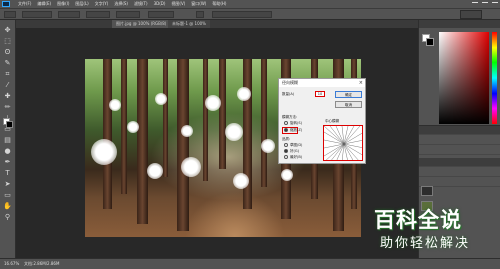 This screenshot has height=269, width=500. I want to click on mode-select, so click(37, 14).